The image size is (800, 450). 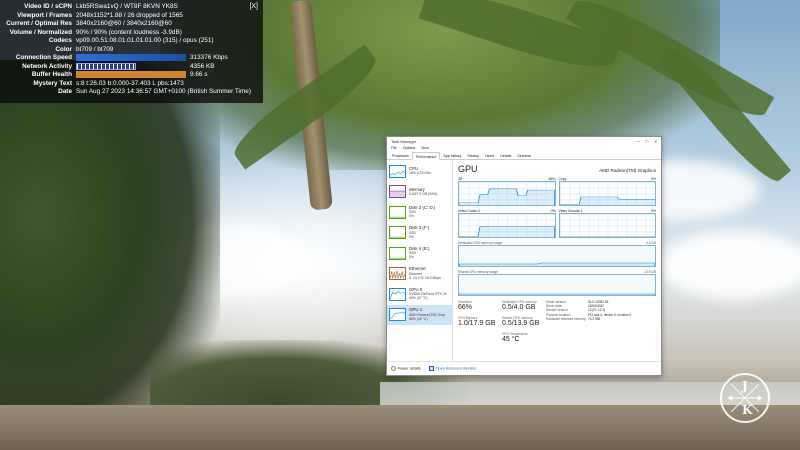 I want to click on sidebar-item-text: GPU 0 NVIDIA GeForce RTX 30 40% (47 °C), so click(x=428, y=294).